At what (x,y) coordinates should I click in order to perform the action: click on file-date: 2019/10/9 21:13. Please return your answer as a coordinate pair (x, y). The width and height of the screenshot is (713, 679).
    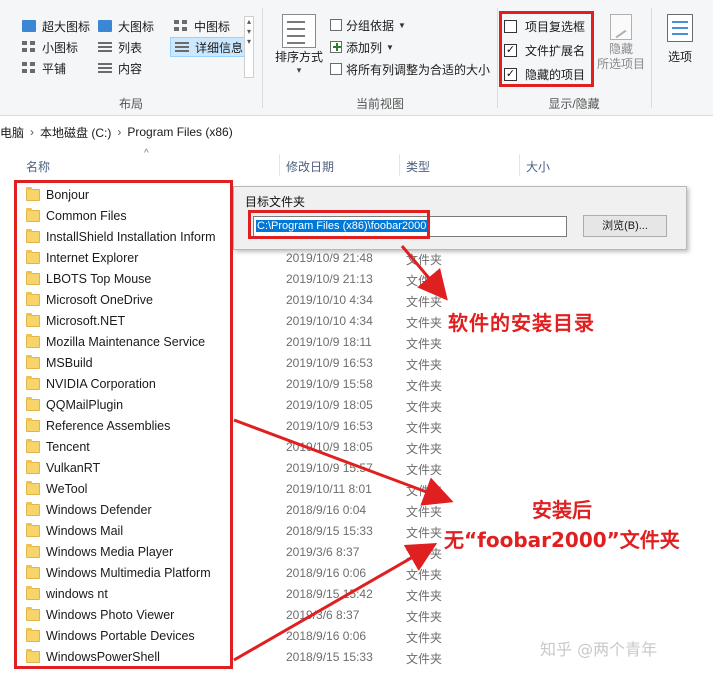
    Looking at the image, I should click on (329, 279).